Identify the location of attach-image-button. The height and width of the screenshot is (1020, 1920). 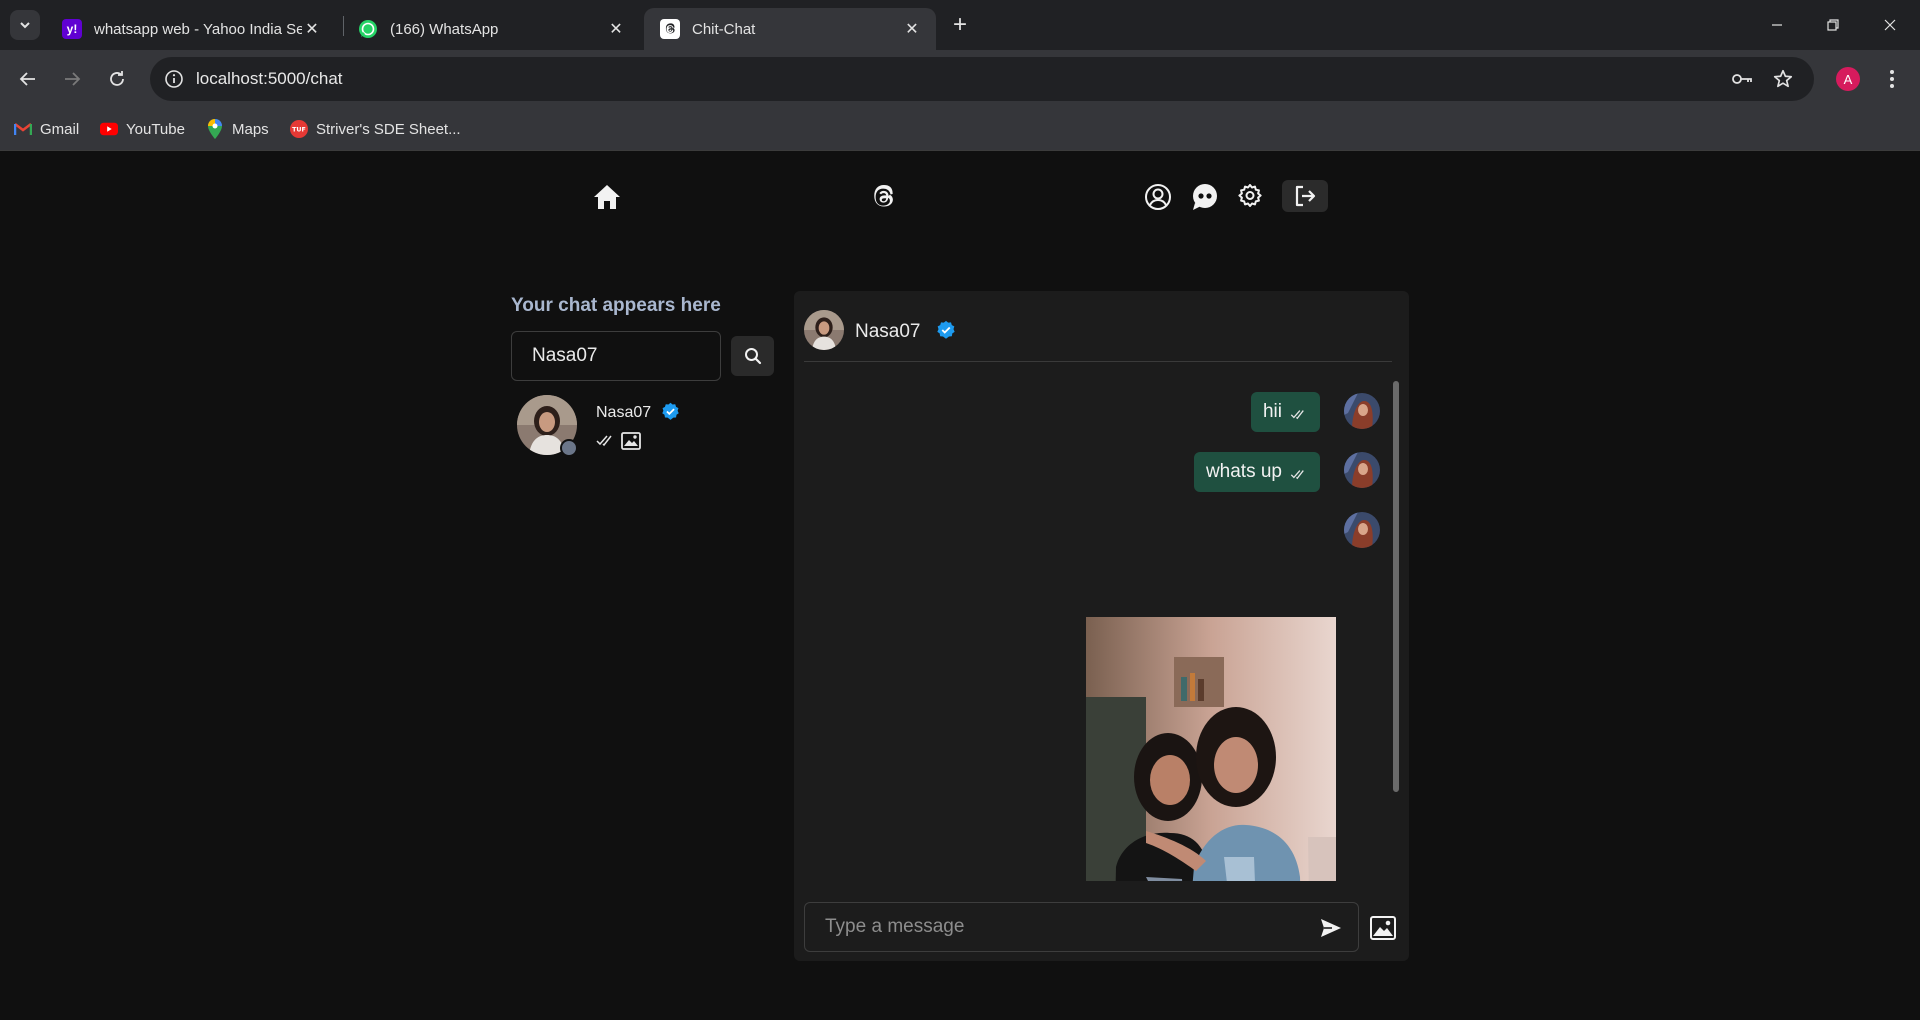
(1383, 928).